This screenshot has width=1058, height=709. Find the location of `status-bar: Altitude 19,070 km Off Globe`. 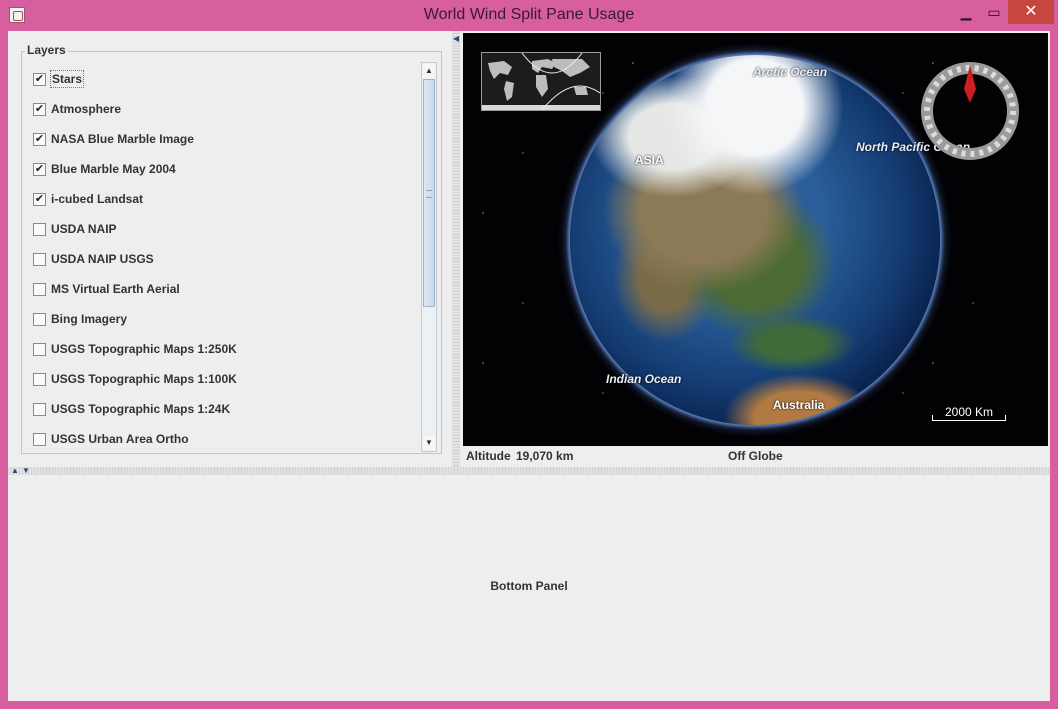

status-bar: Altitude 19,070 km Off Globe is located at coordinates (755, 456).